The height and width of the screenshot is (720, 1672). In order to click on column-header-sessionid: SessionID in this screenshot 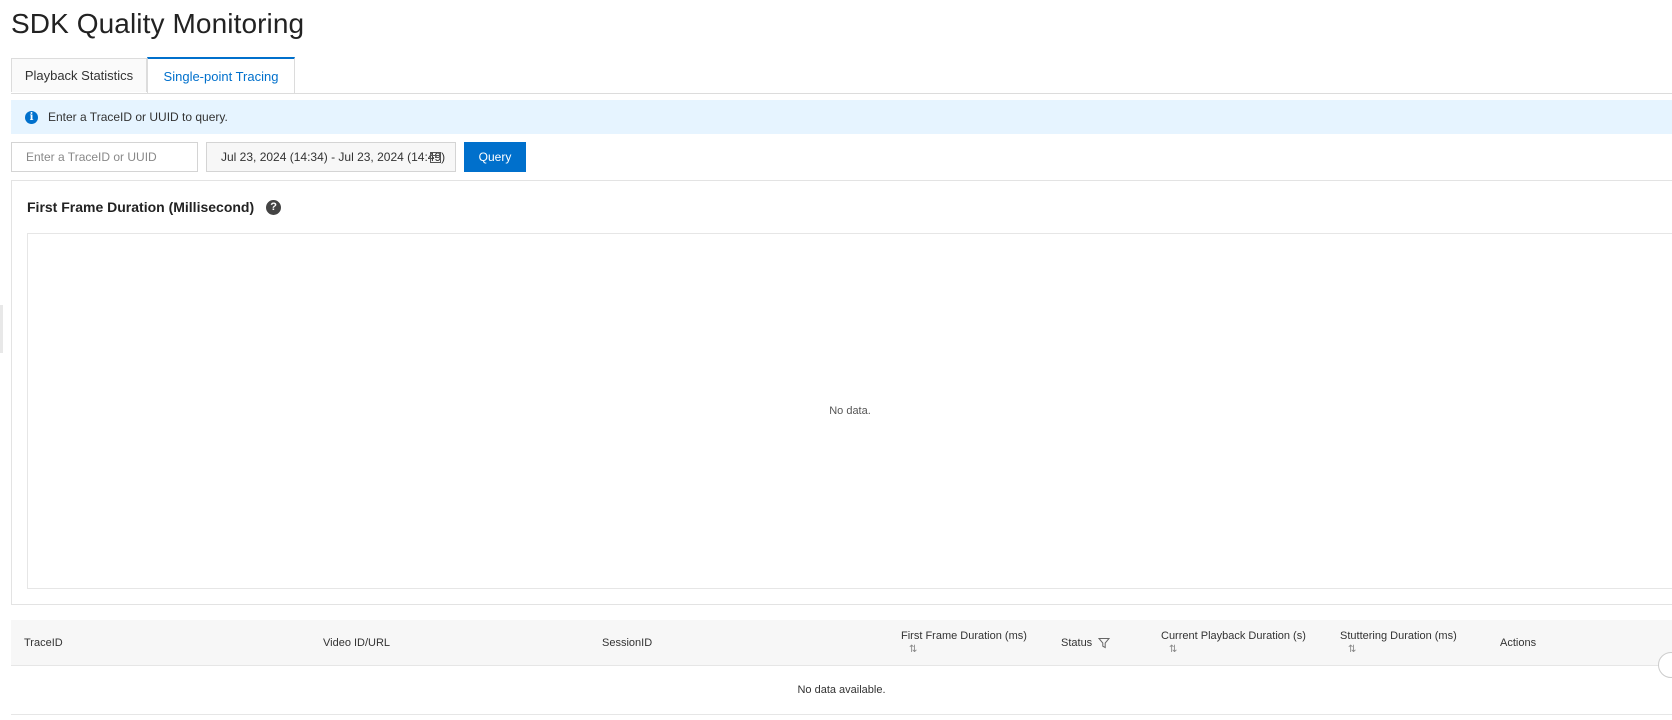, I will do `click(627, 642)`.